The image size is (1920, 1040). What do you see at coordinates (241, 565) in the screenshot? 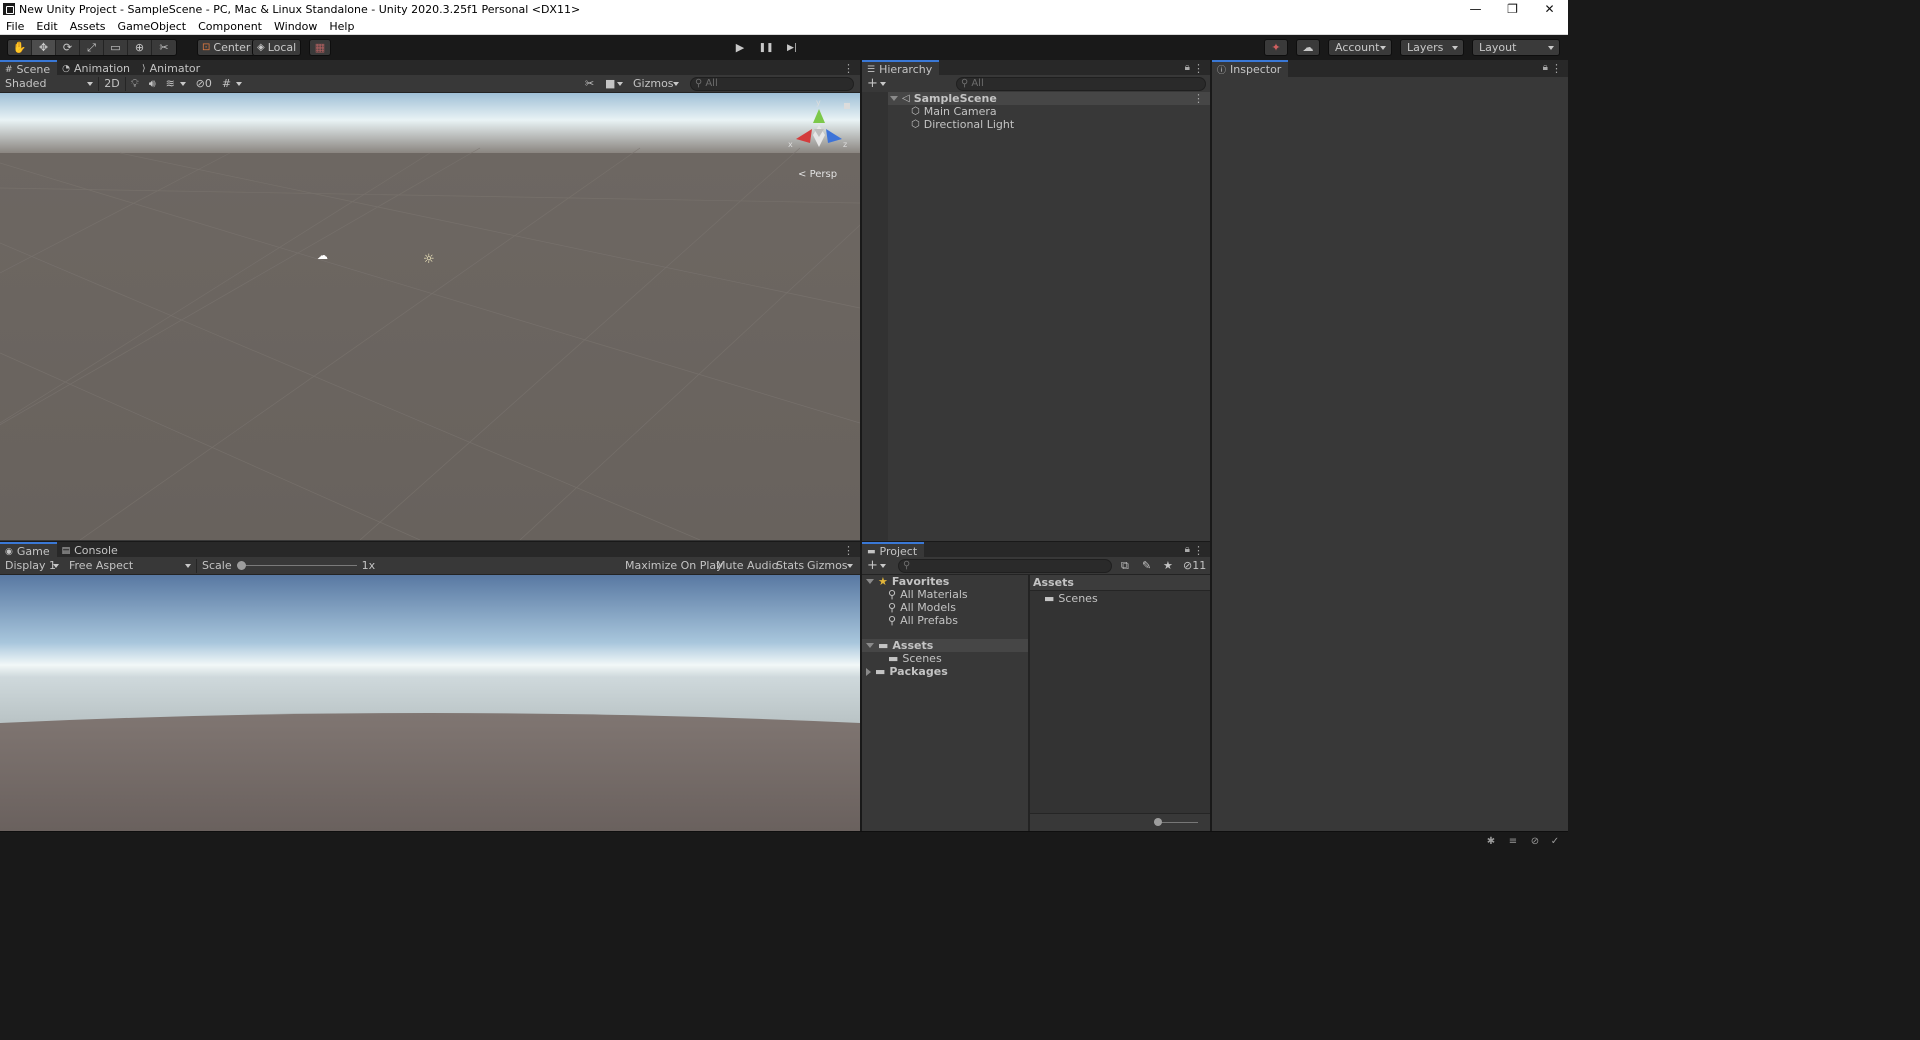
I see `scale-slider-thumb` at bounding box center [241, 565].